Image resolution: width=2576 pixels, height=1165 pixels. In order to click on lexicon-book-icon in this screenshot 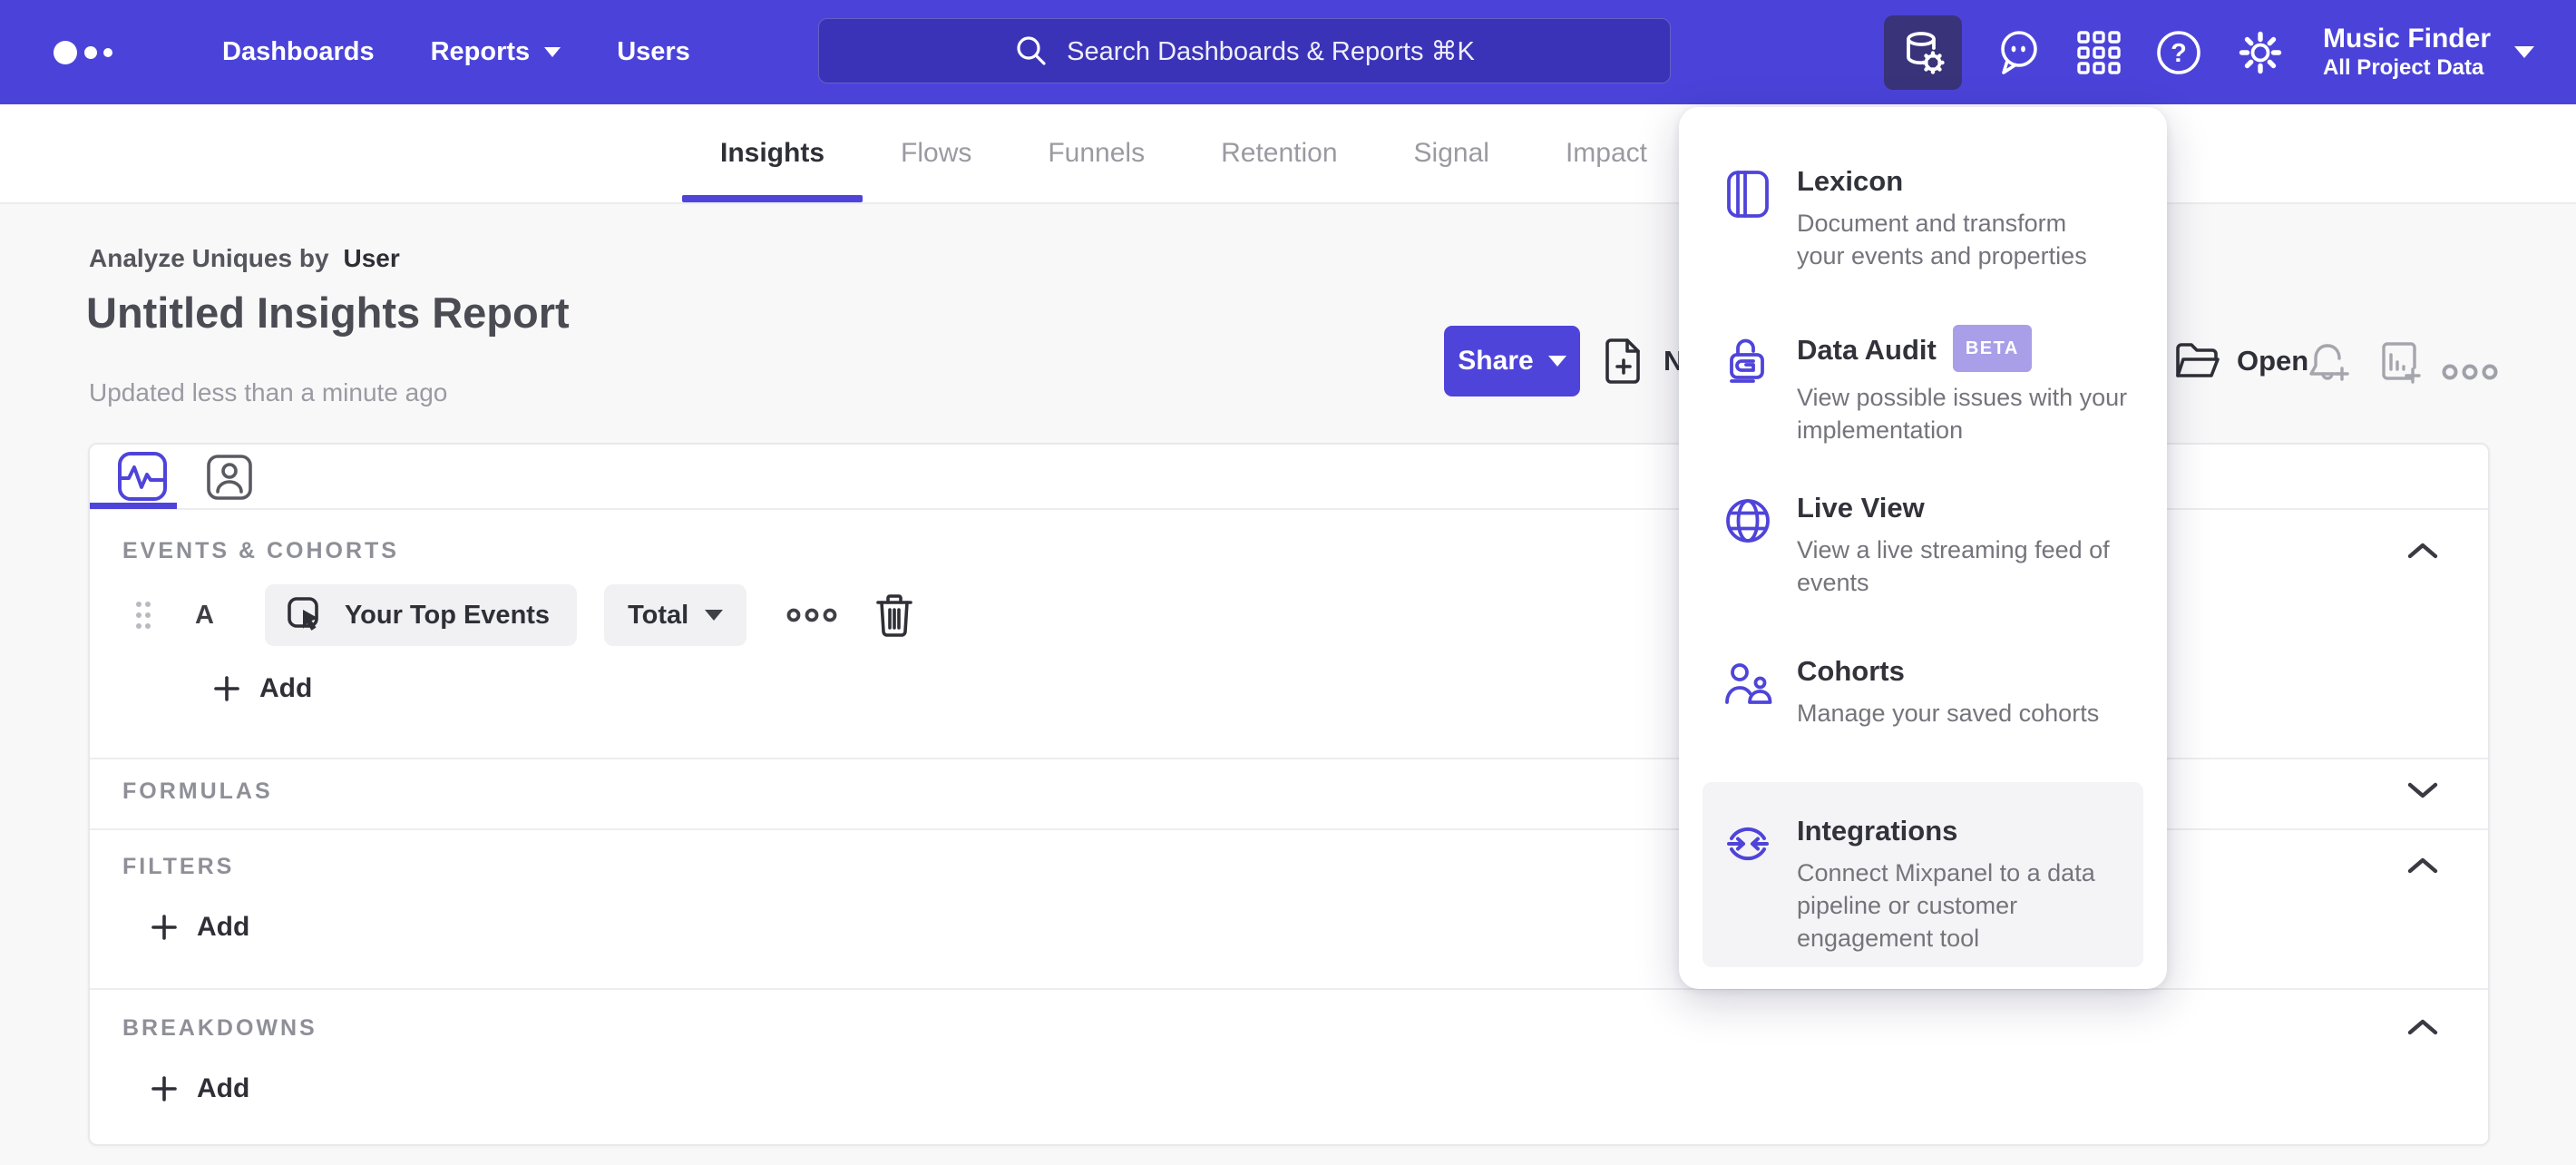, I will do `click(1747, 220)`.